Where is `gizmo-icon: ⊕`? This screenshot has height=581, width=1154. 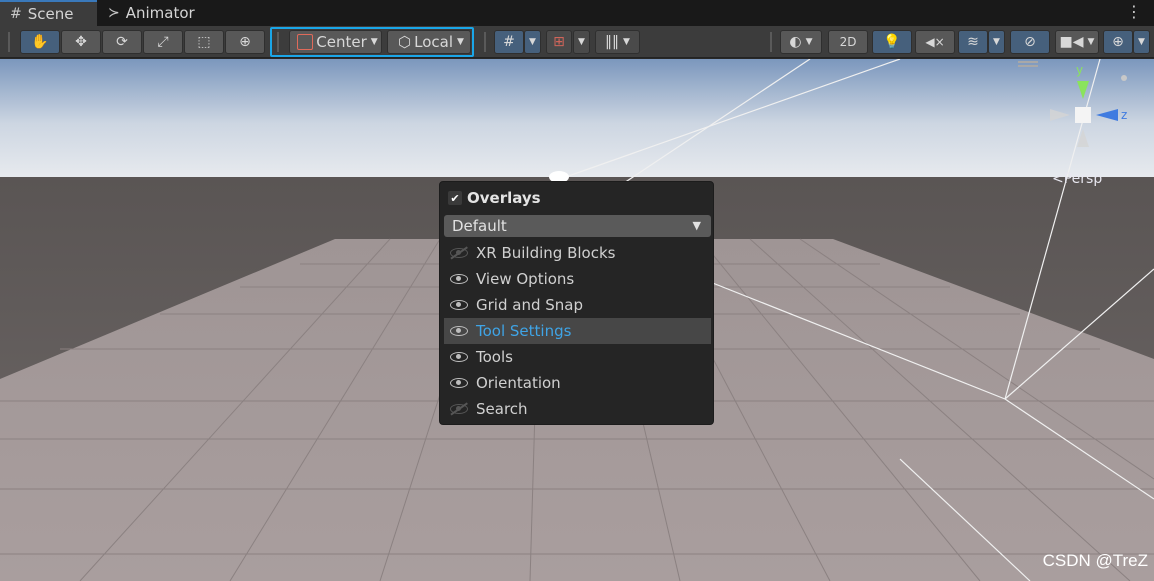 gizmo-icon: ⊕ is located at coordinates (1118, 42).